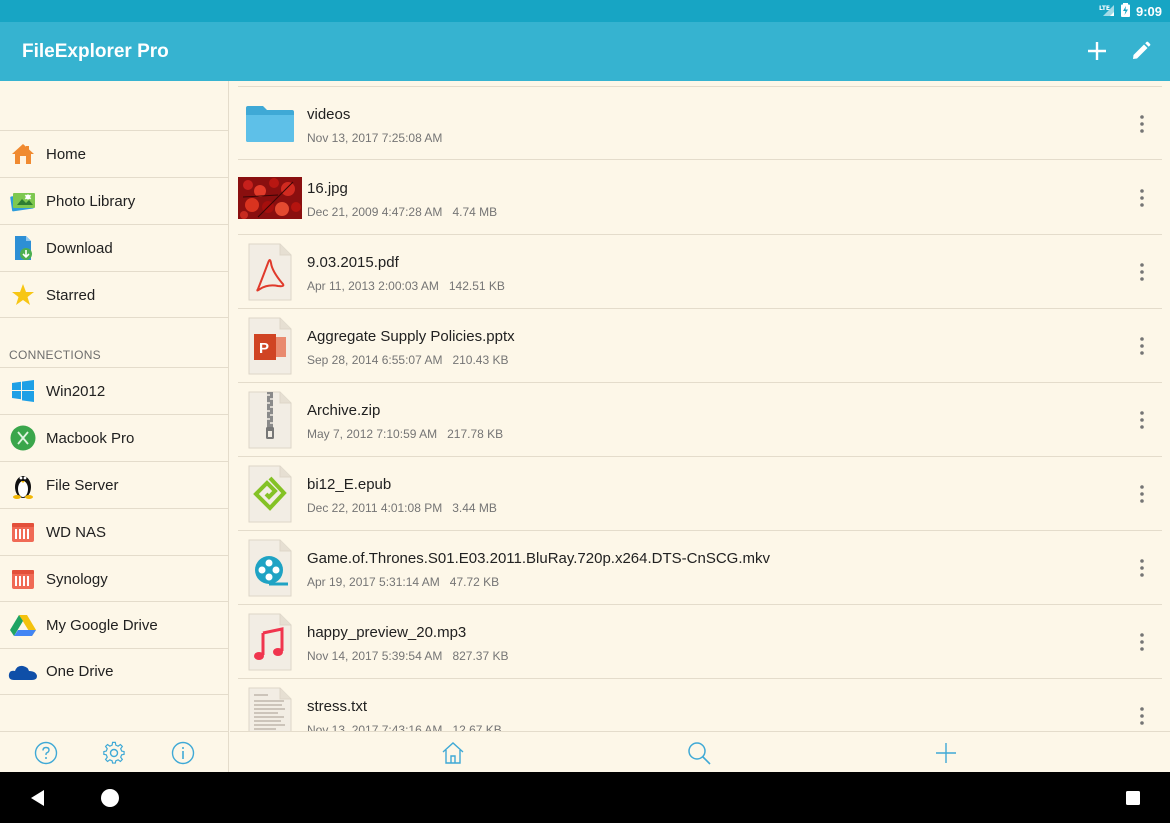 This screenshot has width=1170, height=823. I want to click on file-date: Apr 19, 2017 5:31:14 AM, so click(373, 582).